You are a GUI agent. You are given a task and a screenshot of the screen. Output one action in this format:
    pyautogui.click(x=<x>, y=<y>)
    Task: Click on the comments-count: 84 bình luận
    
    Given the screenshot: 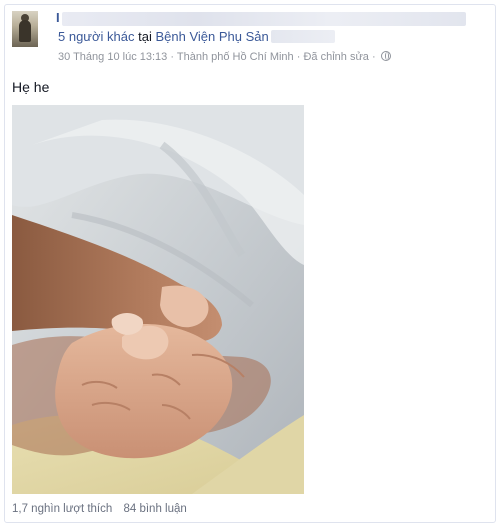 What is the action you would take?
    pyautogui.click(x=154, y=509)
    